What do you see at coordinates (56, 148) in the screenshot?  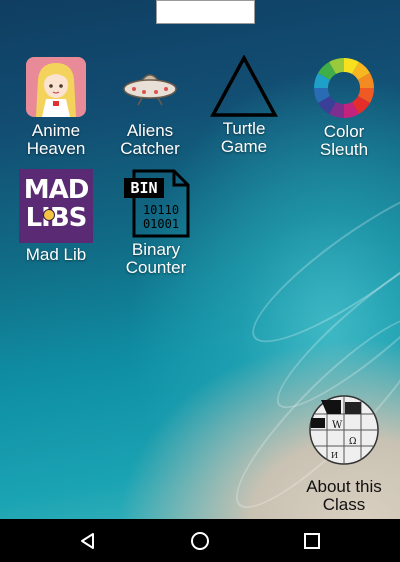 I see `app-label-line2: Heaven` at bounding box center [56, 148].